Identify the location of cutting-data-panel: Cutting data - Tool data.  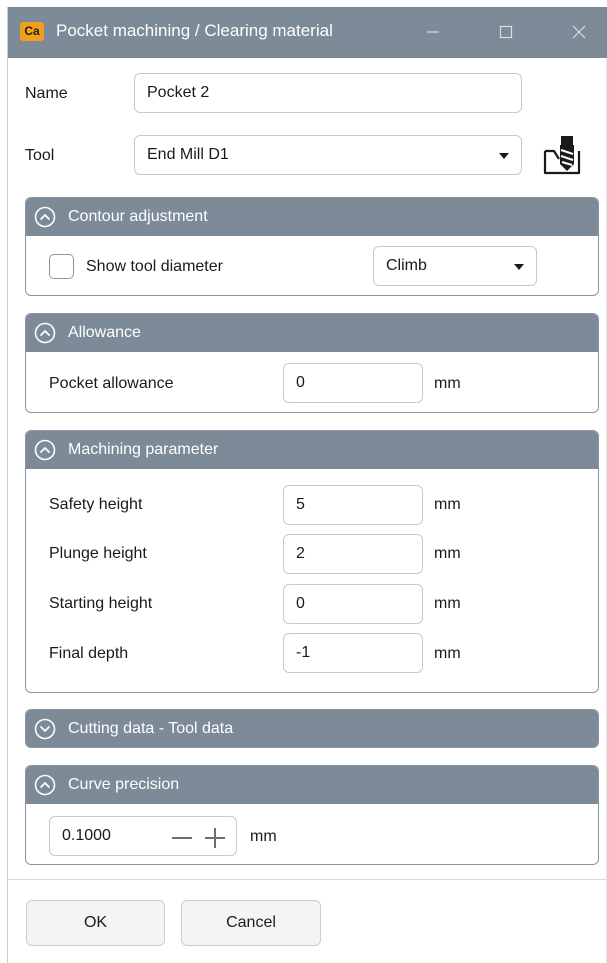
(312, 728).